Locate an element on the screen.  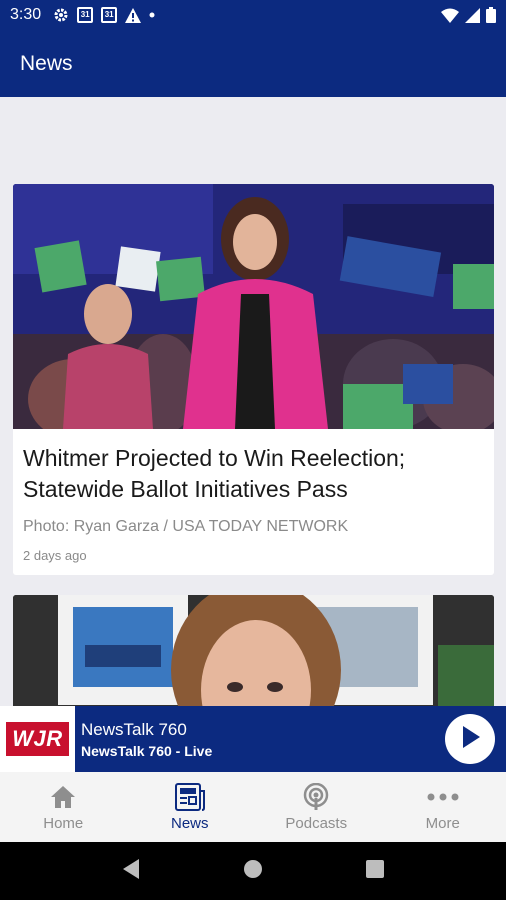
home-icon is located at coordinates (63, 797).